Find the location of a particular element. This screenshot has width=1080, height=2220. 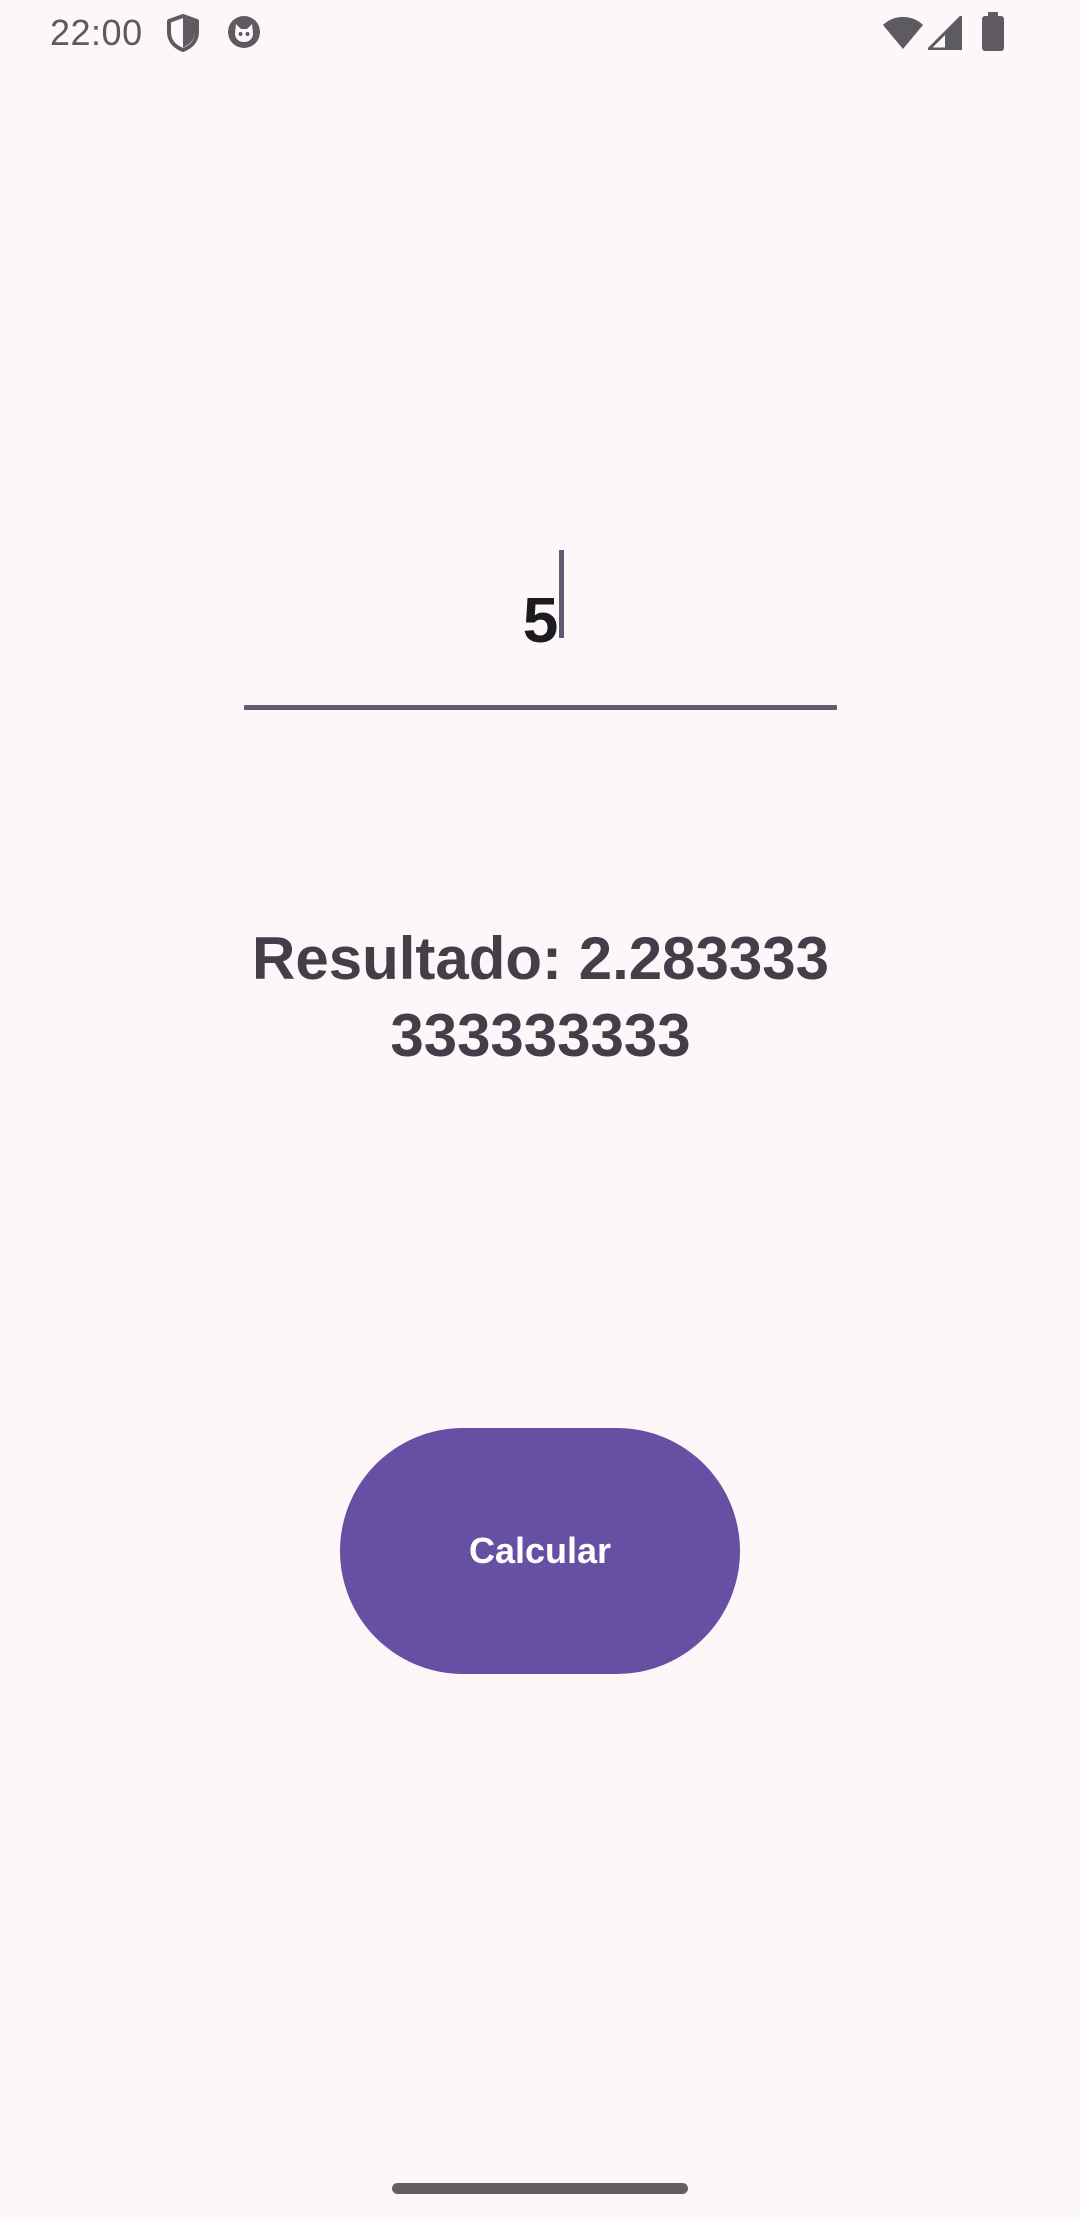

cell-signal-icon is located at coordinates (945, 33).